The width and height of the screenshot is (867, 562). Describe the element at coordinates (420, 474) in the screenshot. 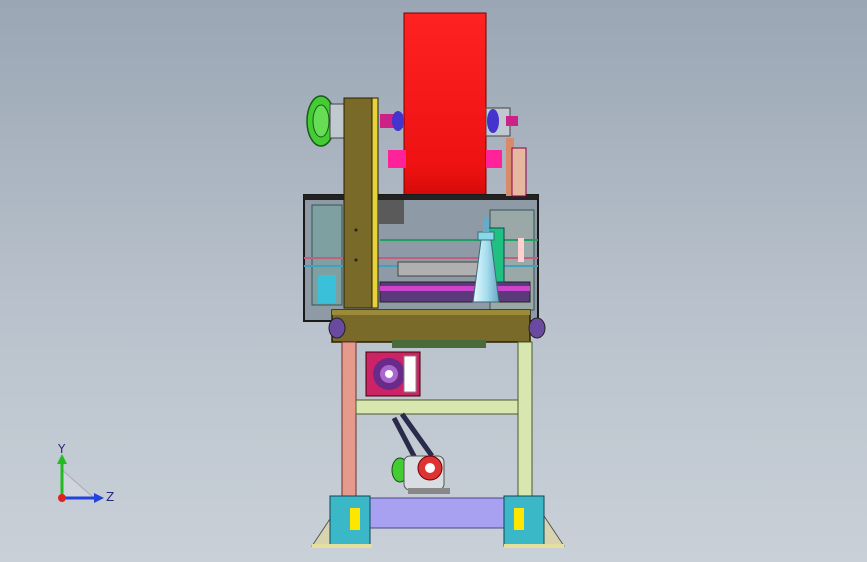

I see `motor` at that location.